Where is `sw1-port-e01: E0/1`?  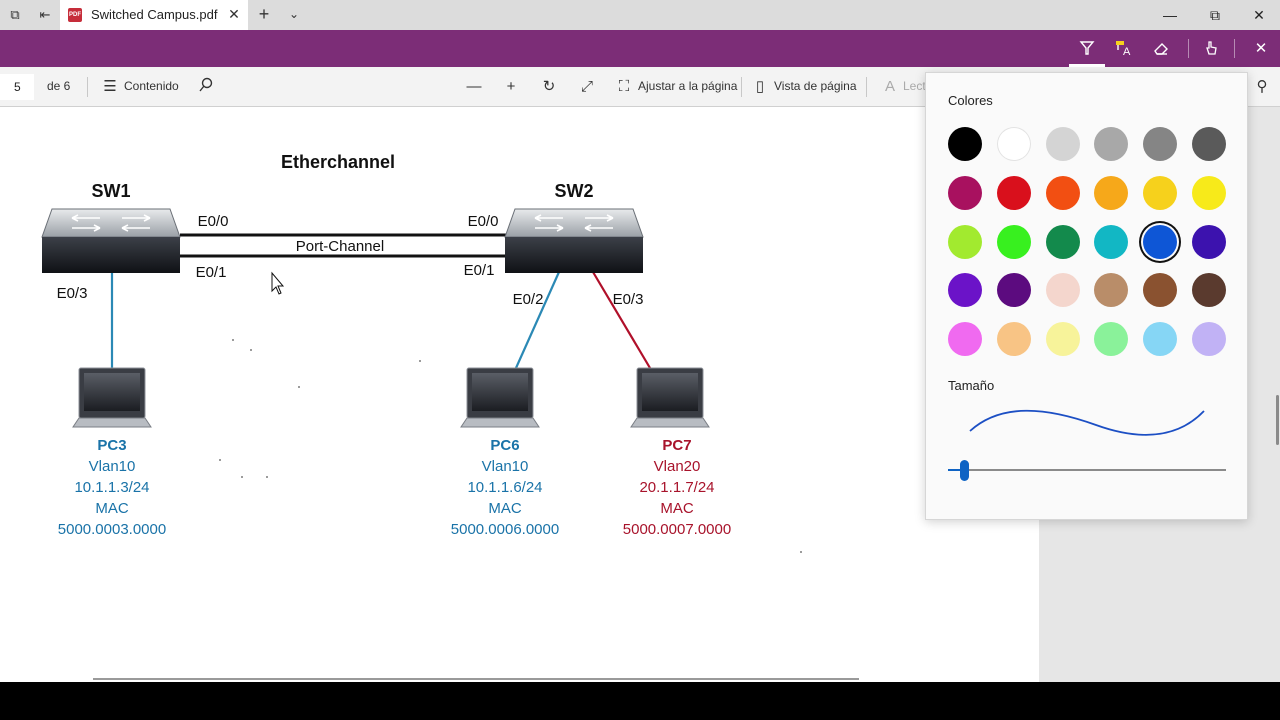 sw1-port-e01: E0/1 is located at coordinates (211, 272).